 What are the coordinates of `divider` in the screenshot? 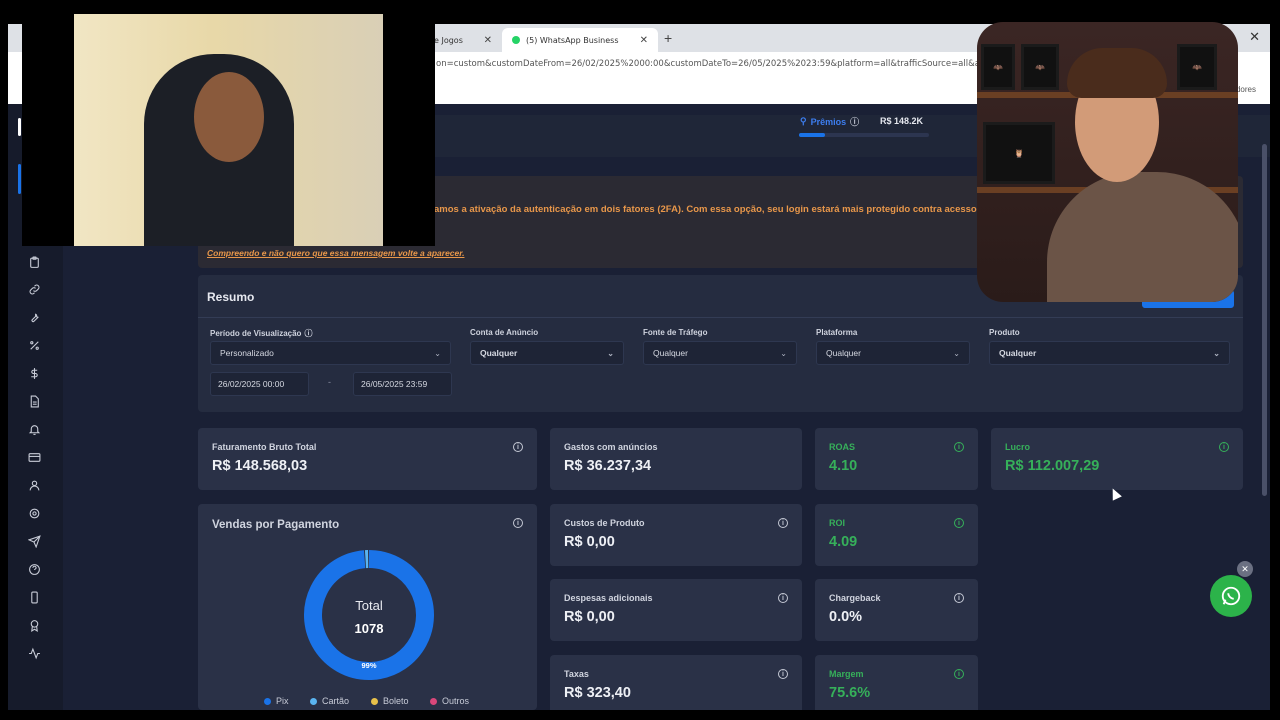 It's located at (720, 317).